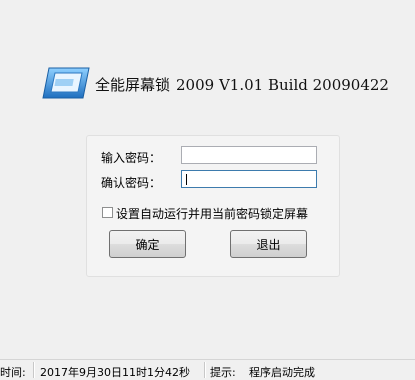  I want to click on confirm-password-input, so click(249, 179).